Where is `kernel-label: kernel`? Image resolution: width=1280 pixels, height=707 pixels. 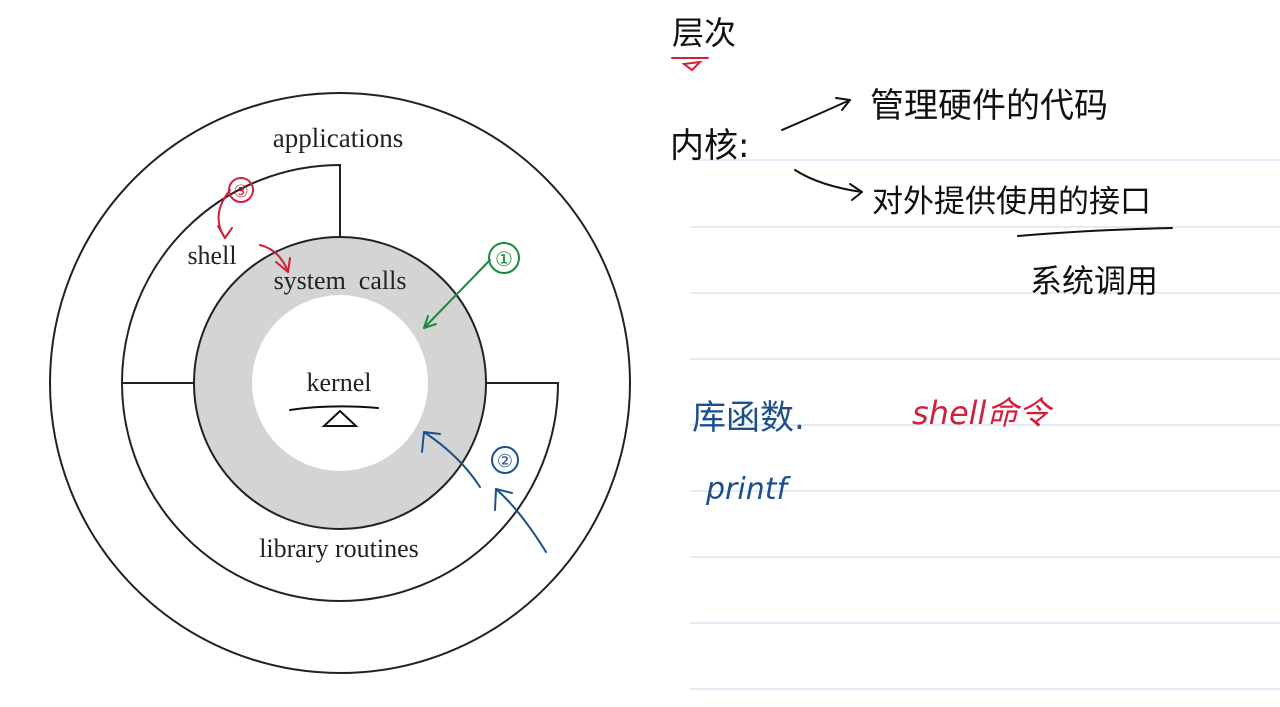 kernel-label: kernel is located at coordinates (339, 382).